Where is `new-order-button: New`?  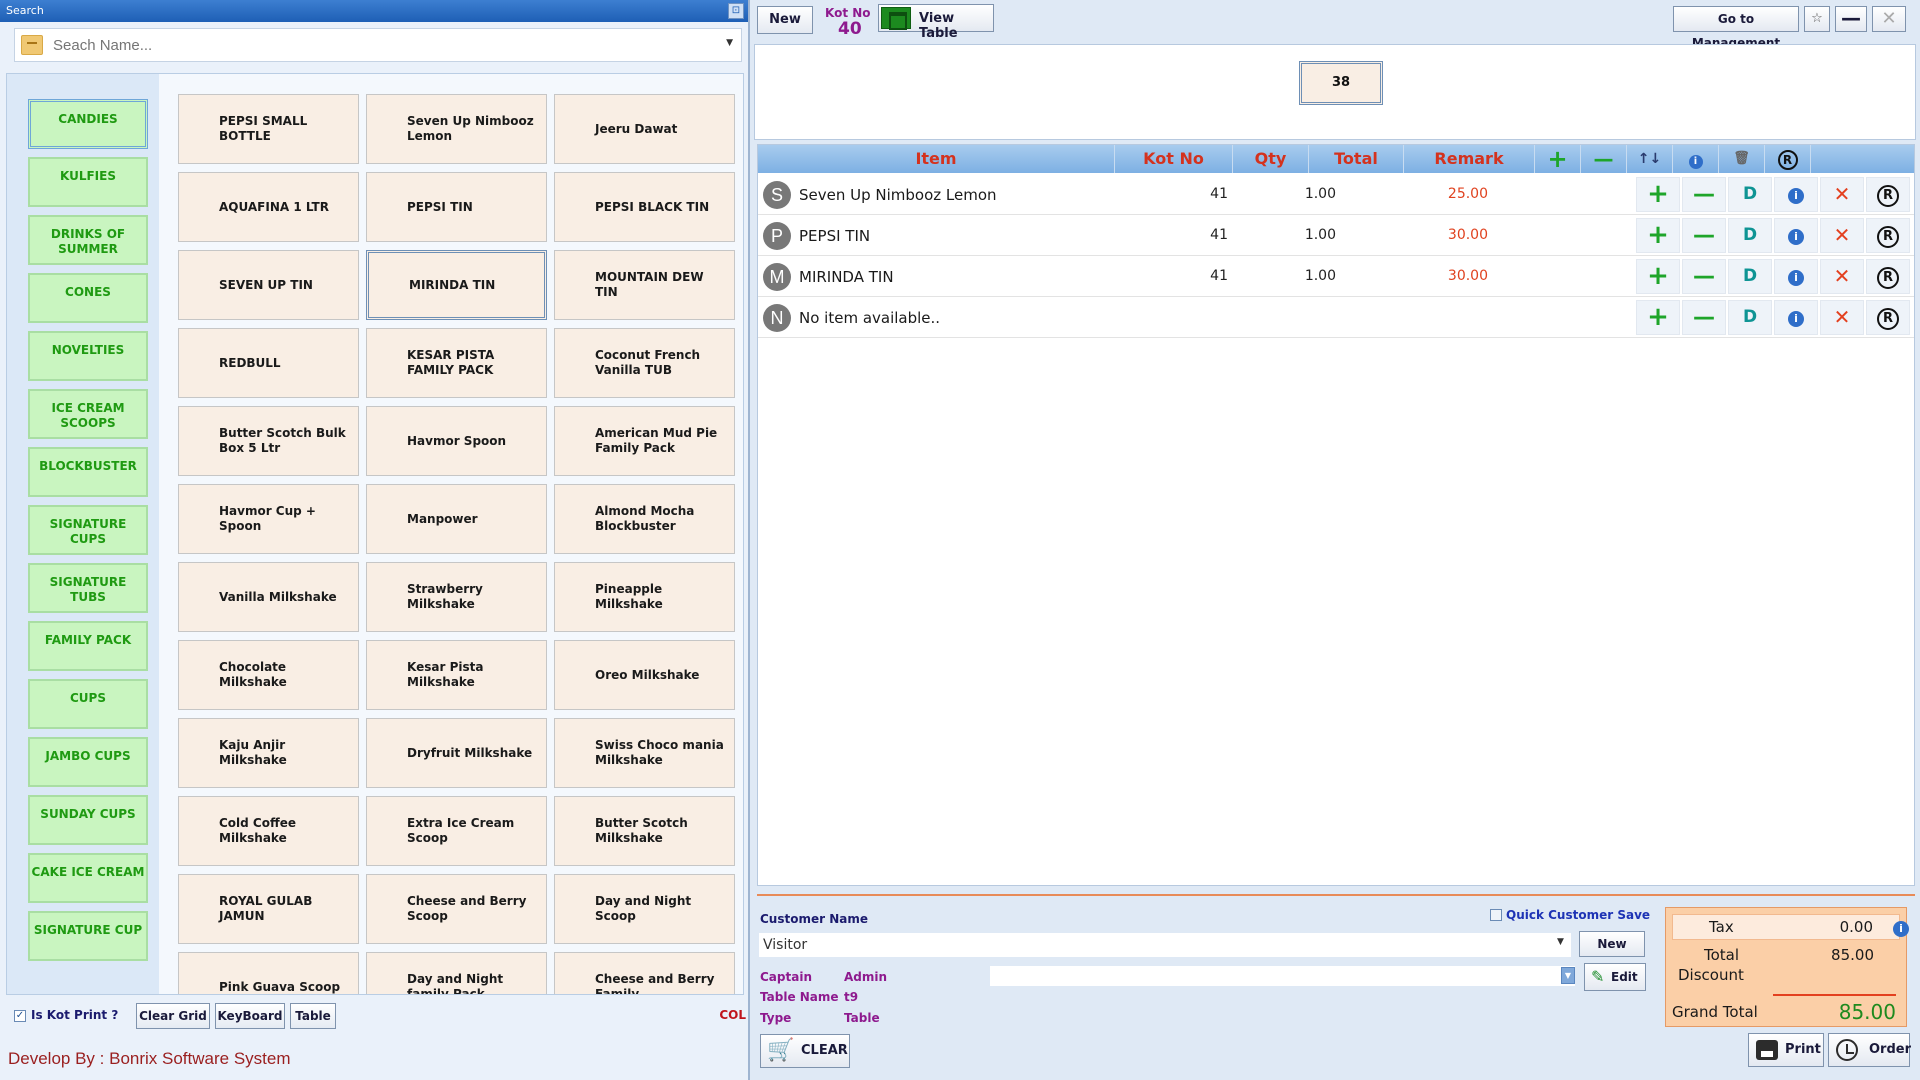 new-order-button: New is located at coordinates (785, 20).